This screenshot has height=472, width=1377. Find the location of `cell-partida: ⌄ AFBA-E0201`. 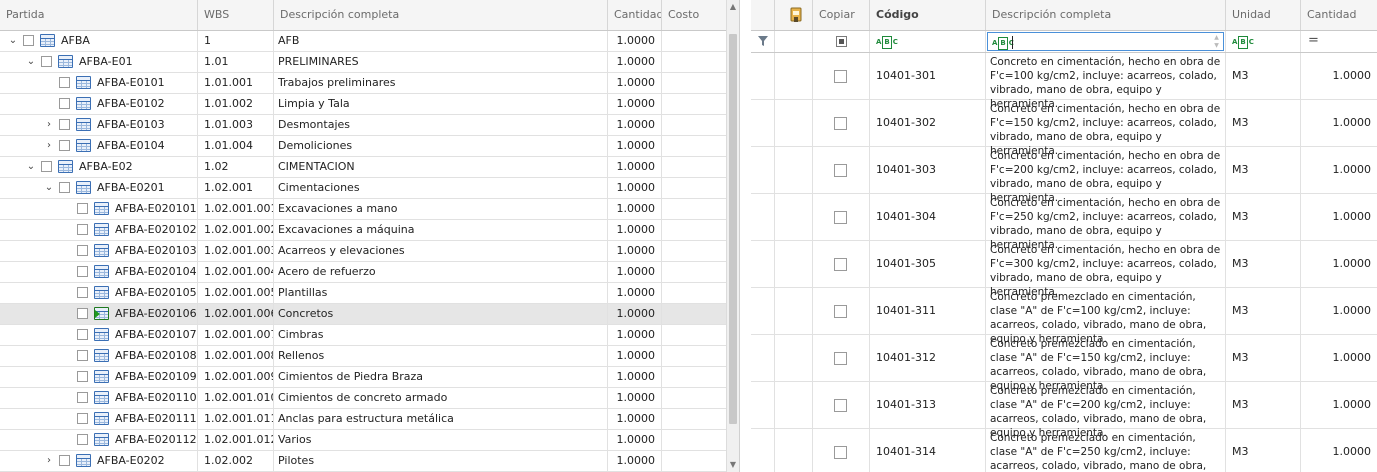

cell-partida: ⌄ AFBA-E0201 is located at coordinates (99, 188).